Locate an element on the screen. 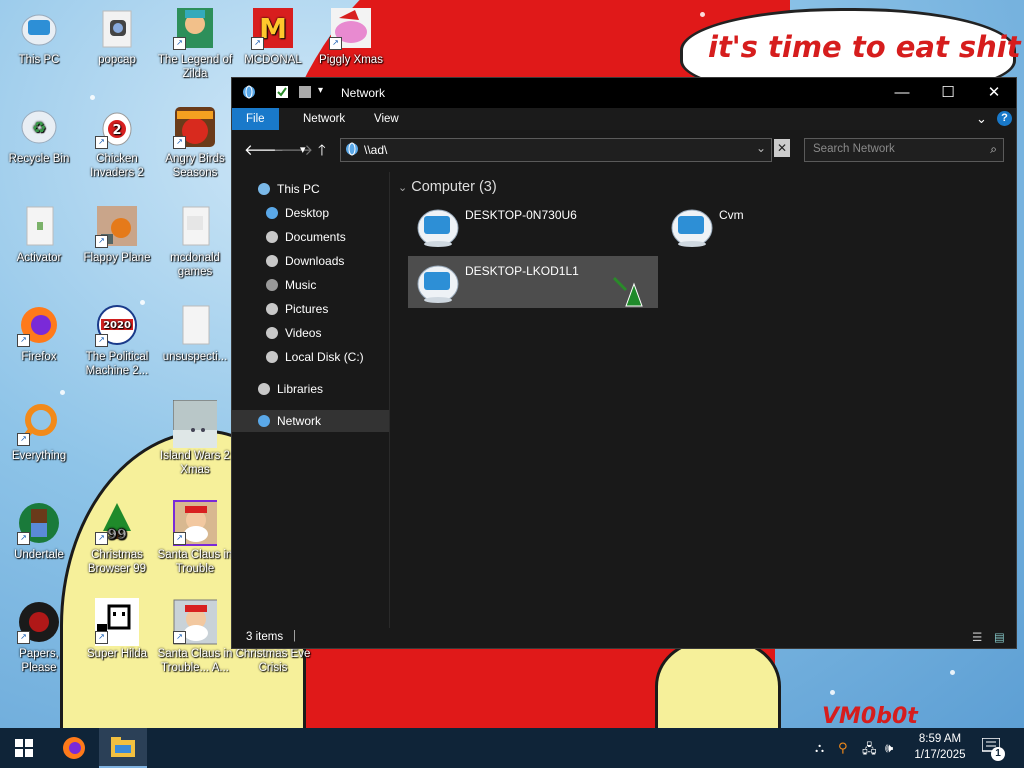 The height and width of the screenshot is (768, 1024). desktop-icon-papers-please: ↗ Papers, Please is located at coordinates (39, 637).